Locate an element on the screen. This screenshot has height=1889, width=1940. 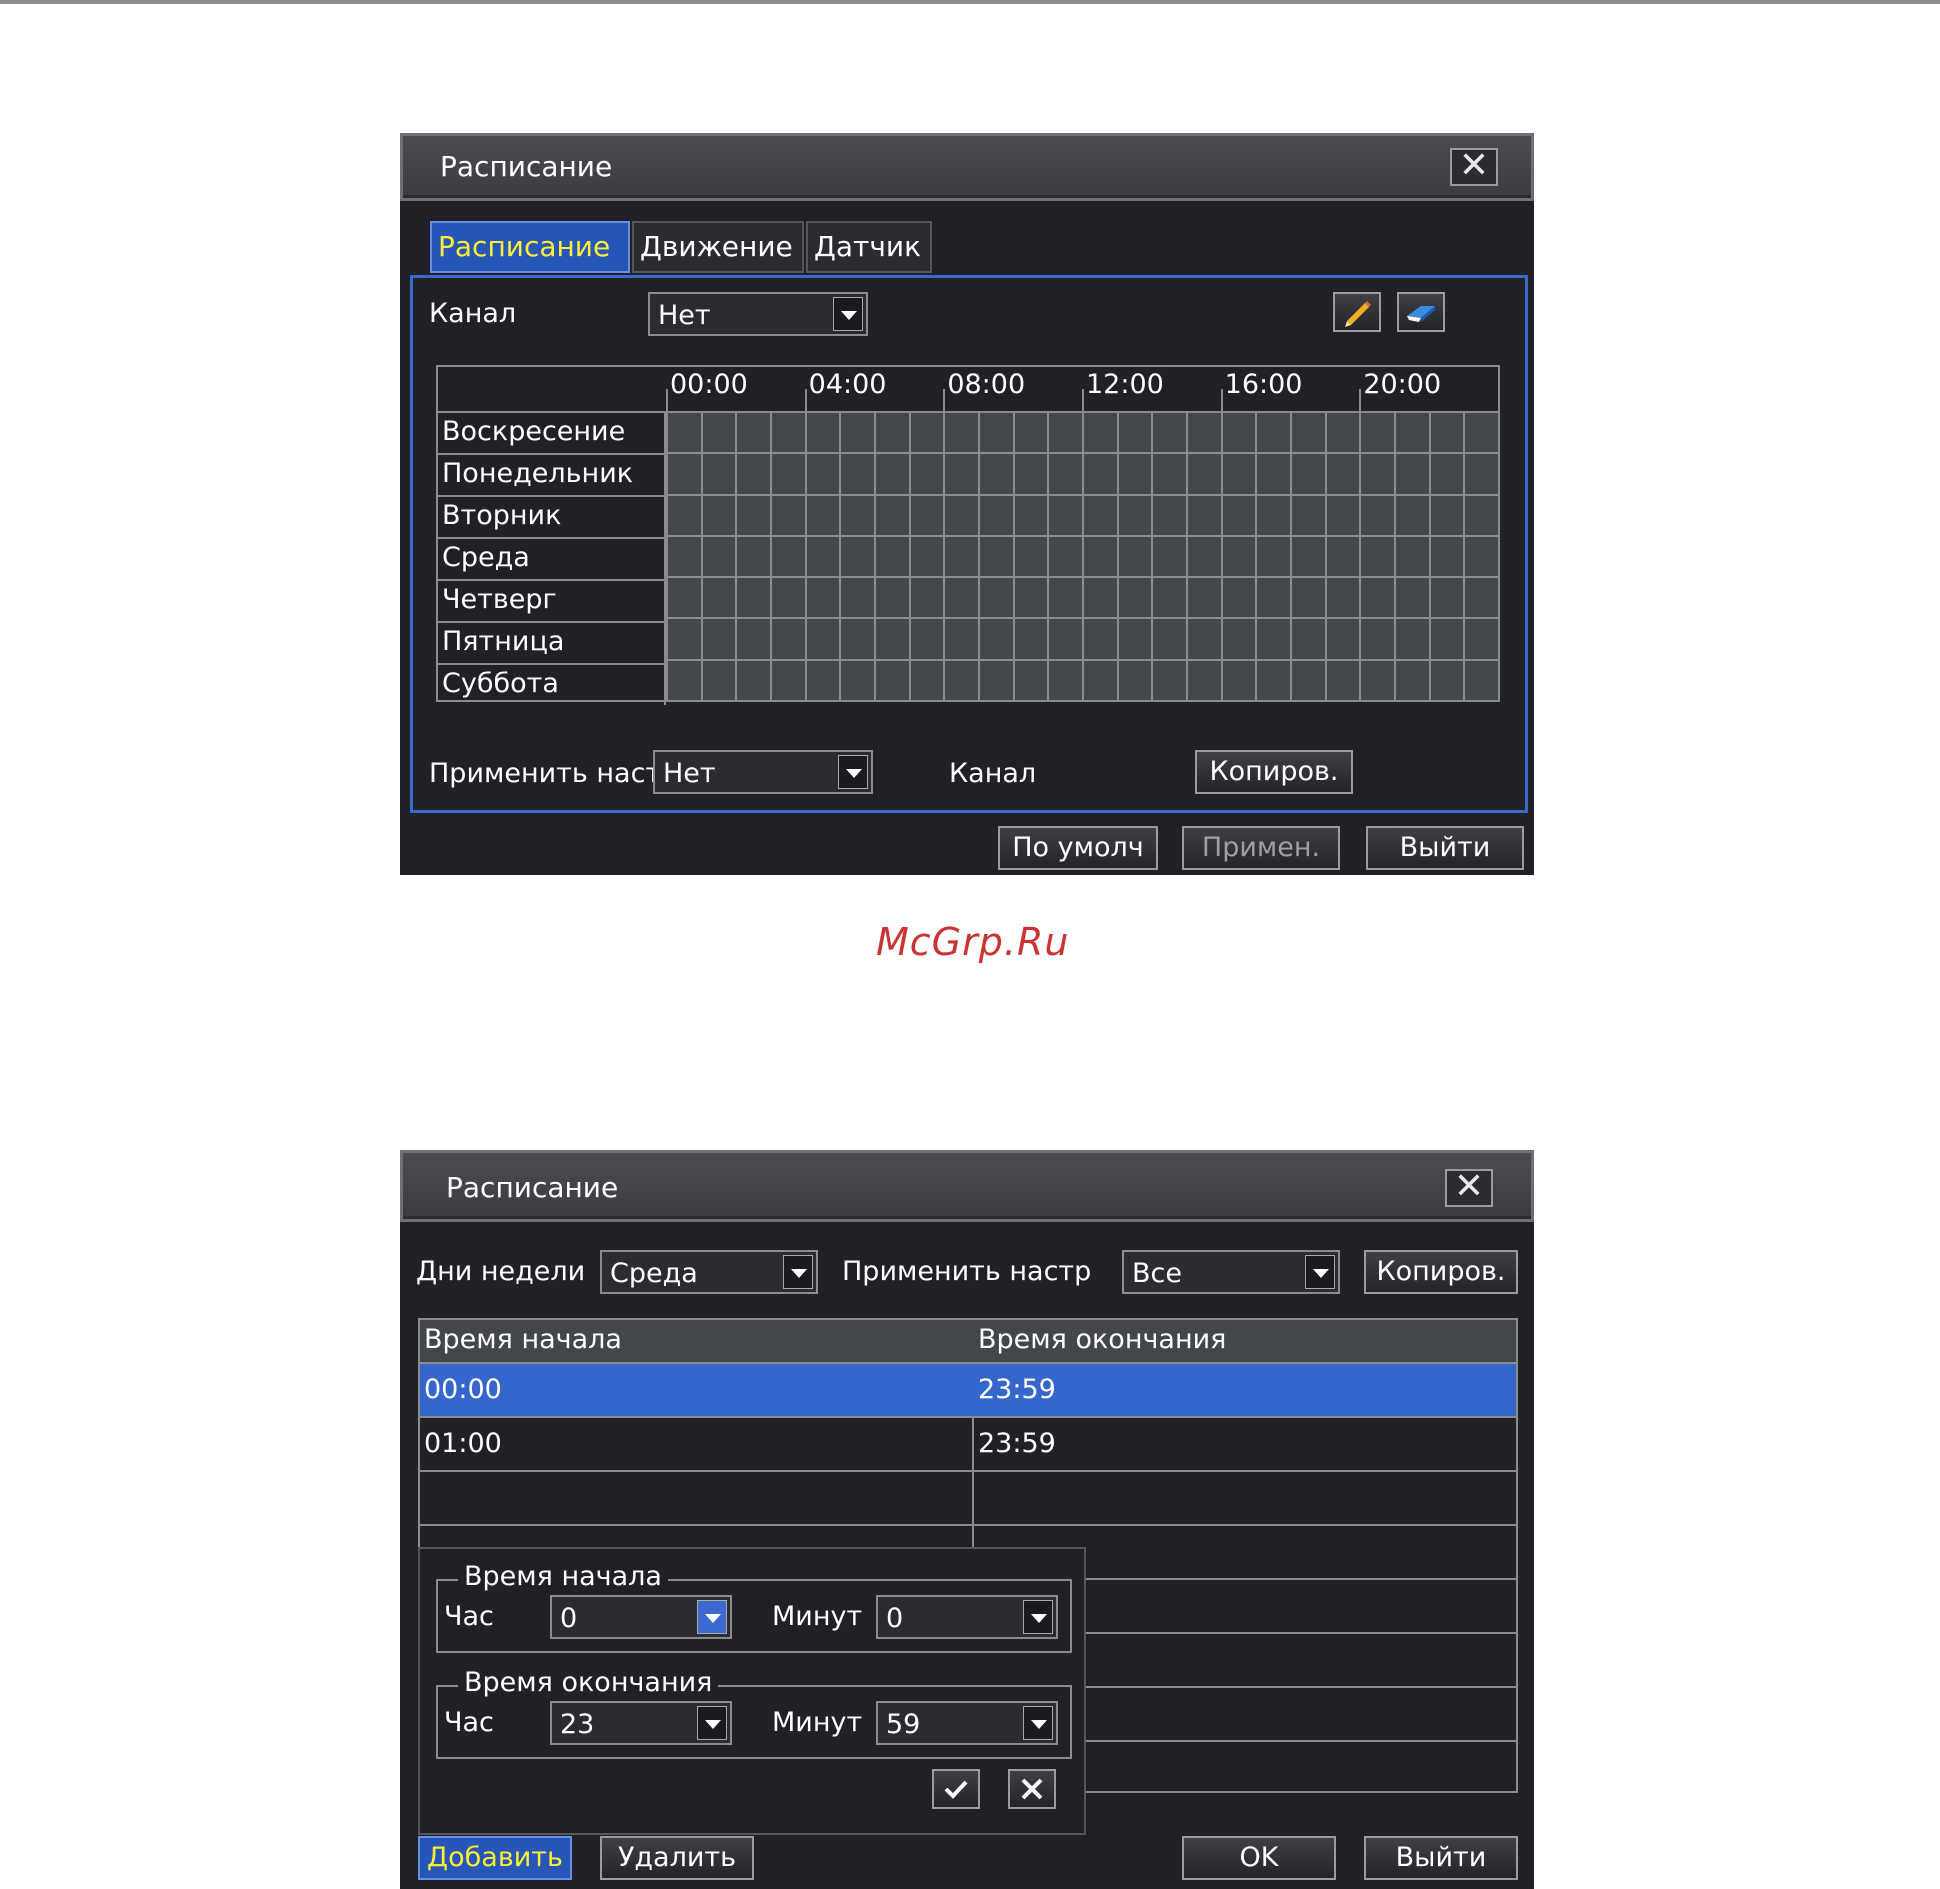
exit-button: Выйти is located at coordinates (1441, 1858).